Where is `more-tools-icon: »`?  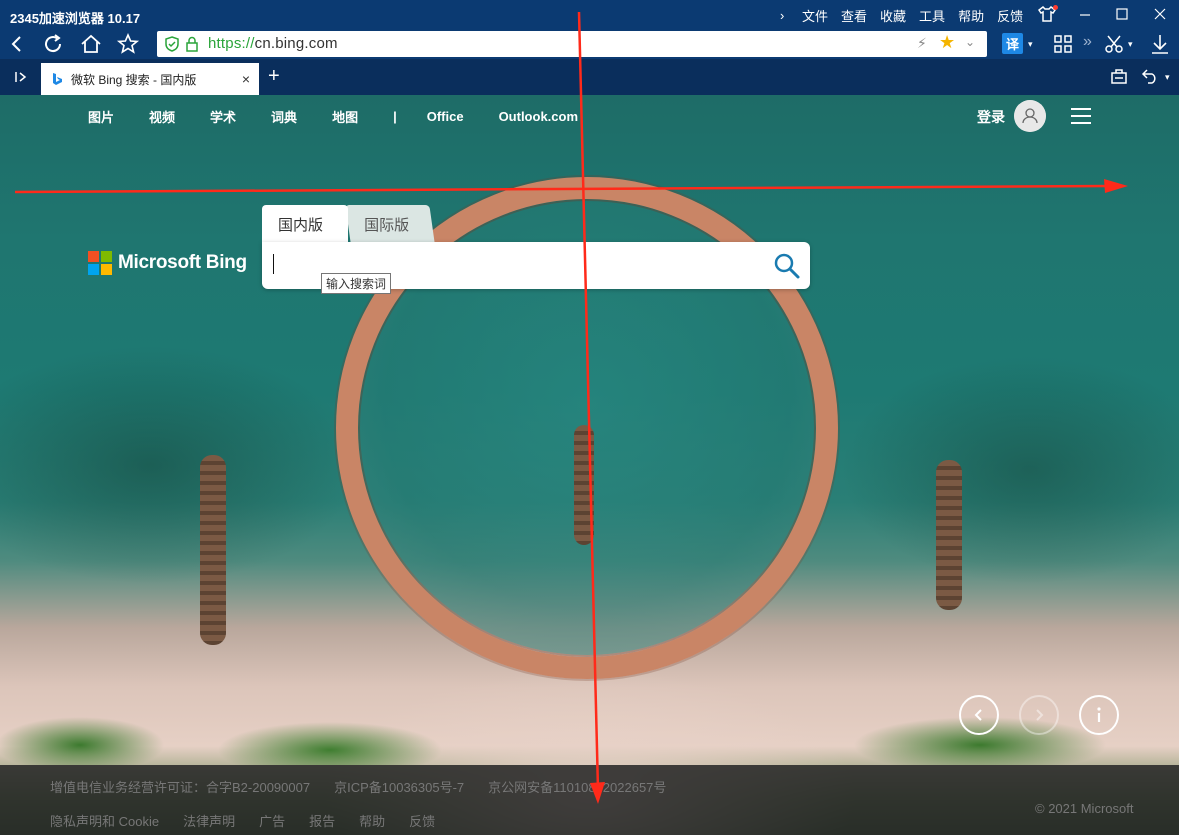 more-tools-icon: » is located at coordinates (1087, 42).